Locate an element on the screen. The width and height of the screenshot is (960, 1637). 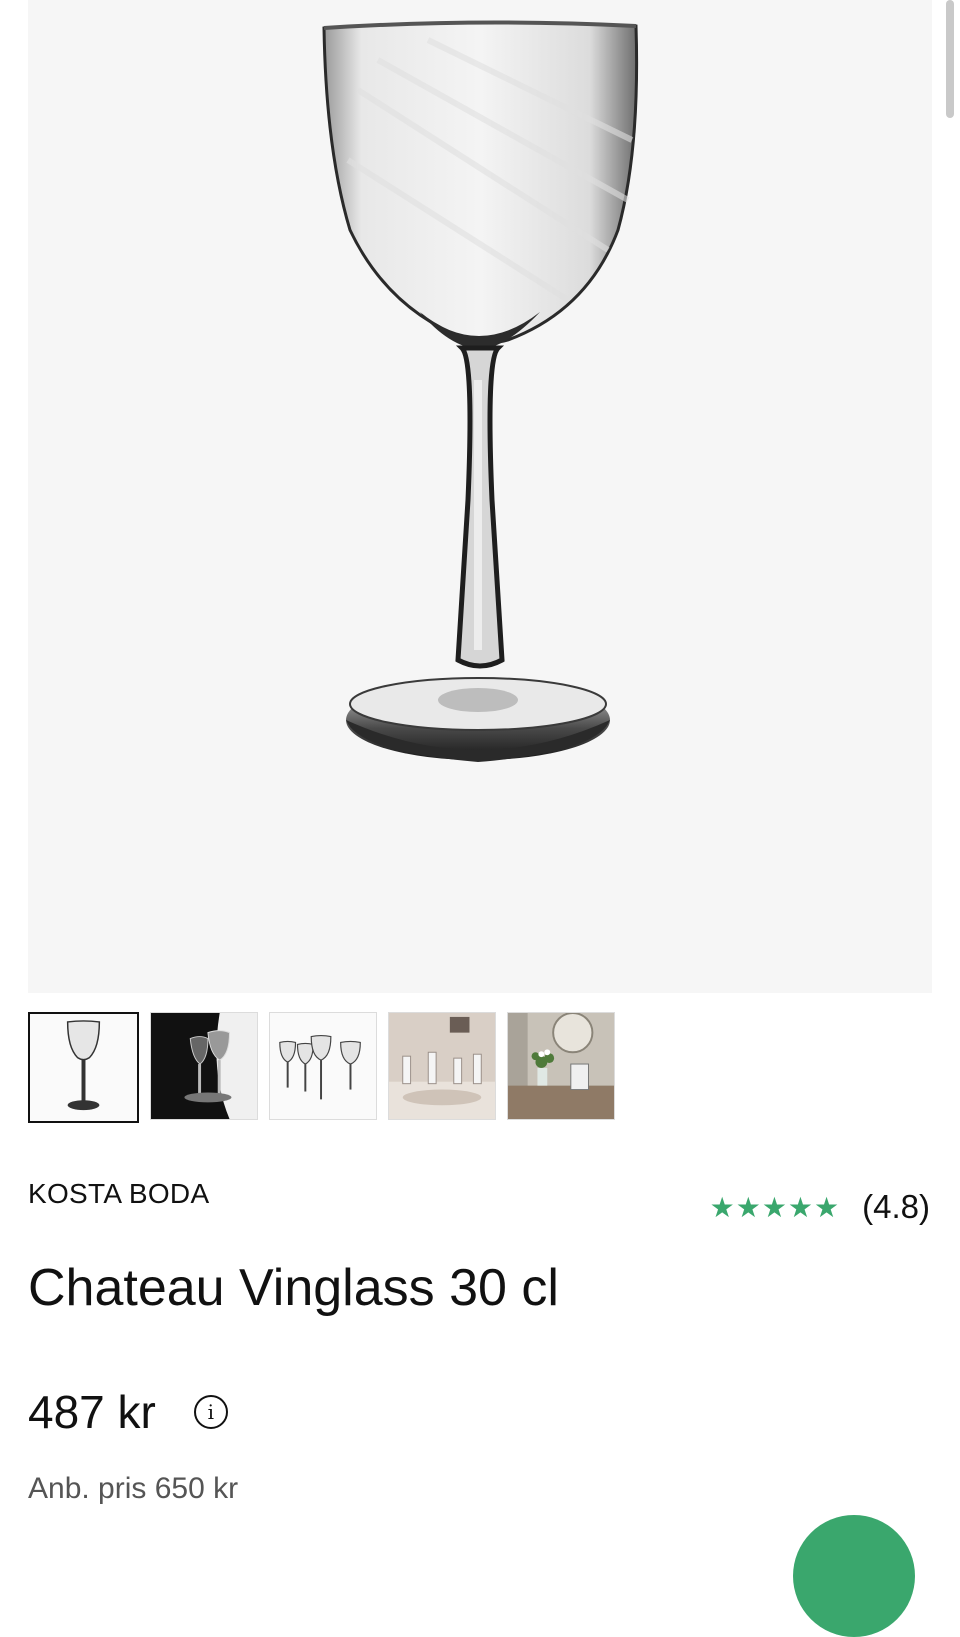
thumbnail-table-setting-image is located at coordinates (442, 1066).